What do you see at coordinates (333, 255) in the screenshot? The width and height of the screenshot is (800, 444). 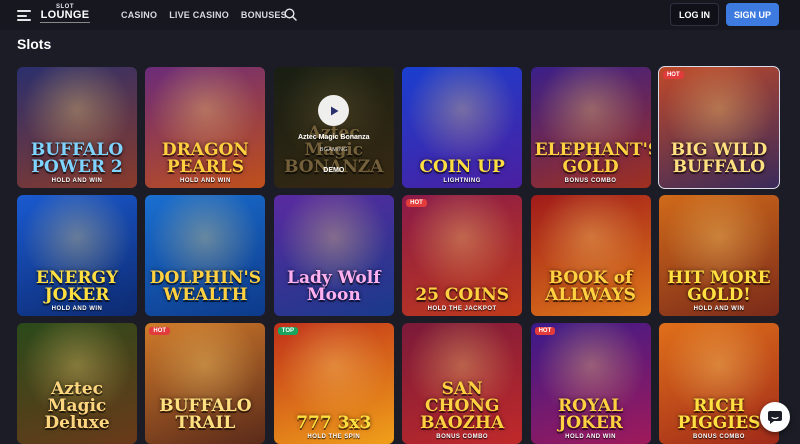 I see `game-tile: Lady Wolf Moon` at bounding box center [333, 255].